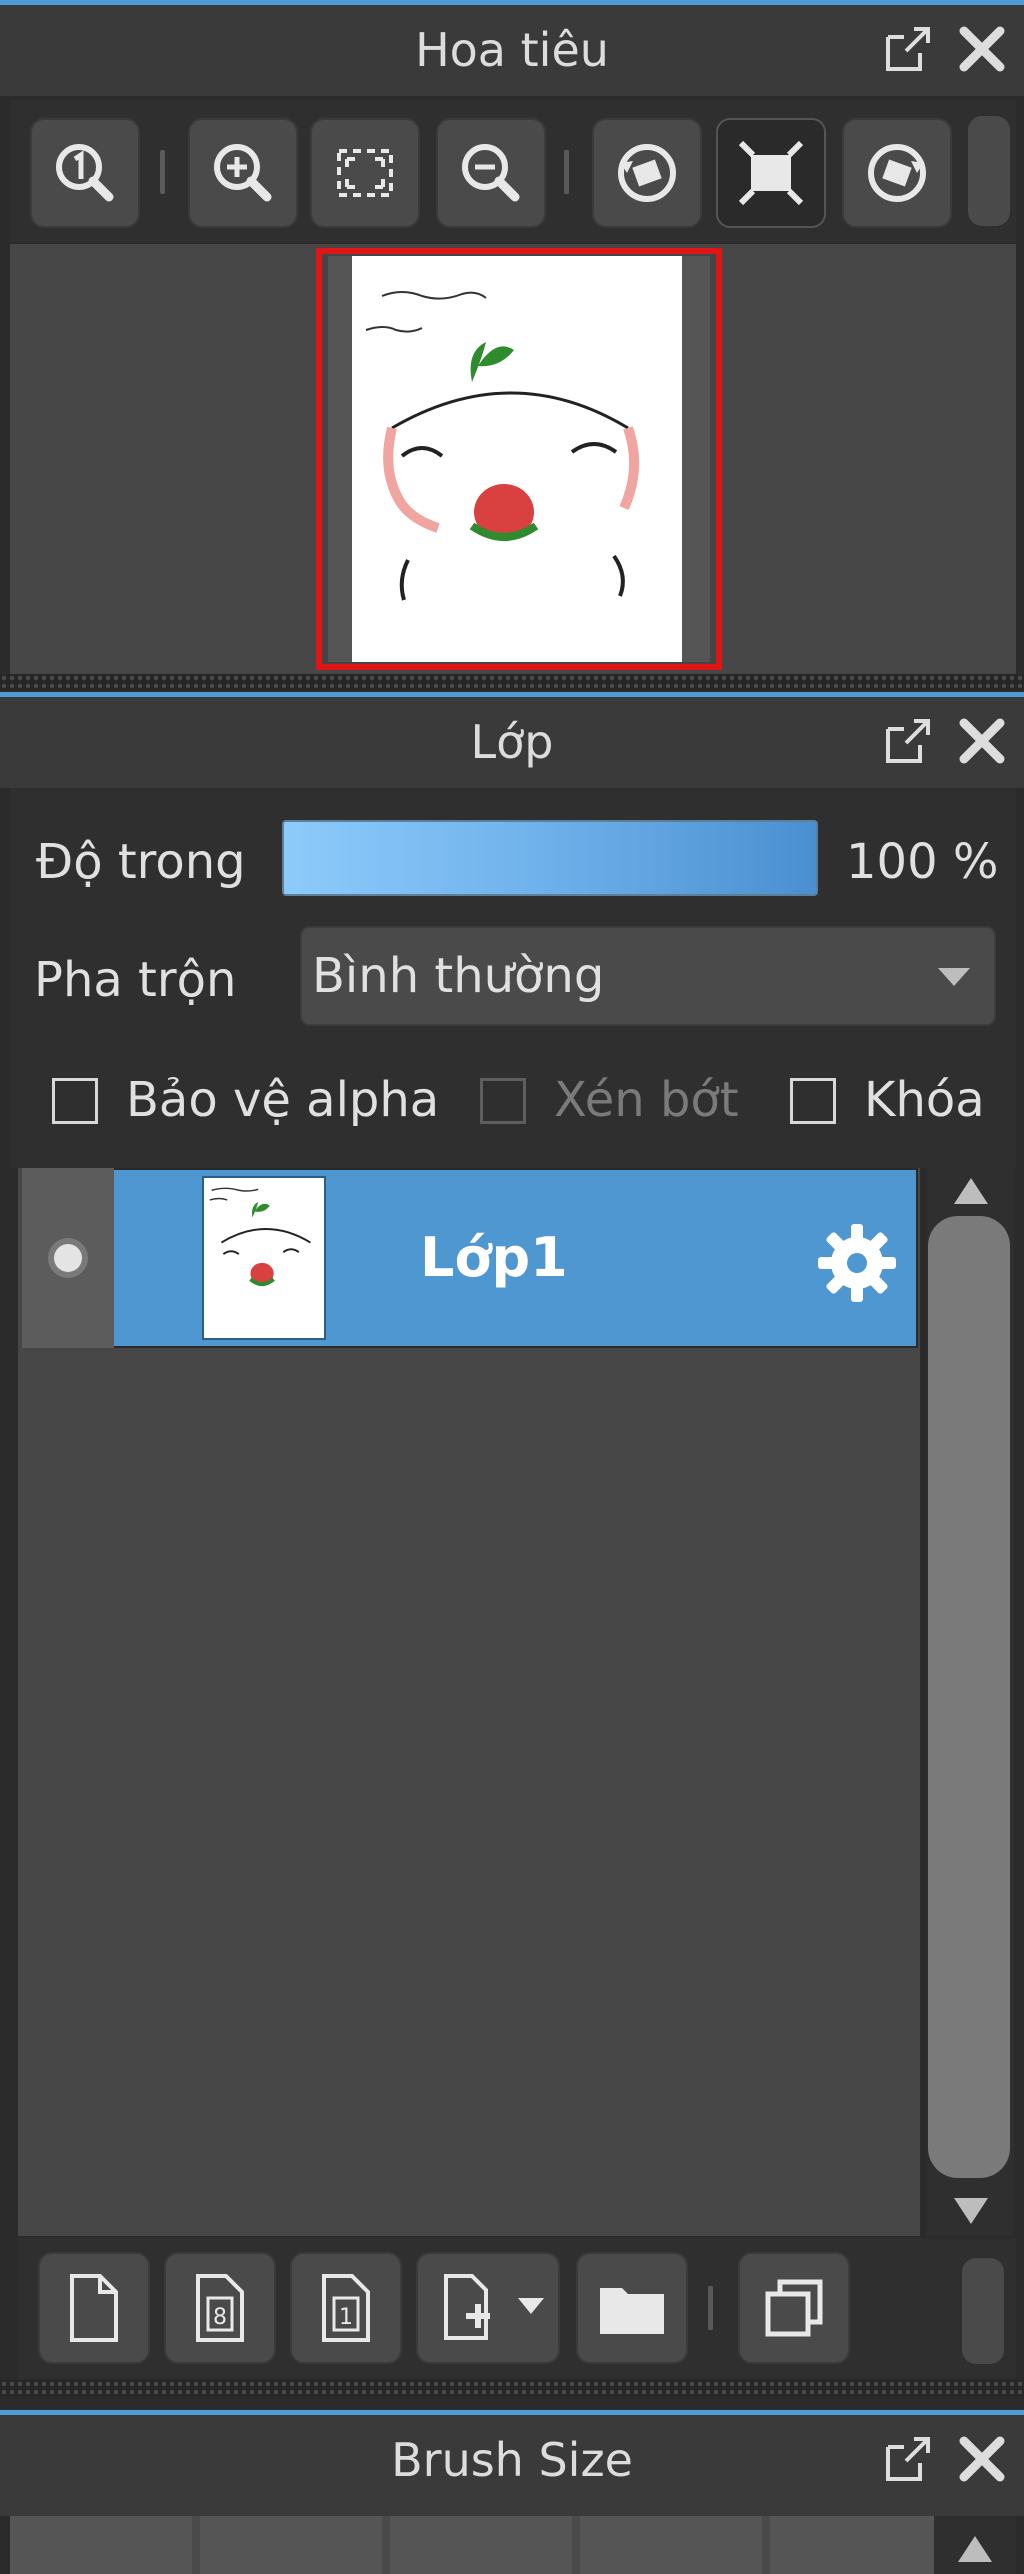  I want to click on new-8bit-layer-button: 8, so click(220, 2308).